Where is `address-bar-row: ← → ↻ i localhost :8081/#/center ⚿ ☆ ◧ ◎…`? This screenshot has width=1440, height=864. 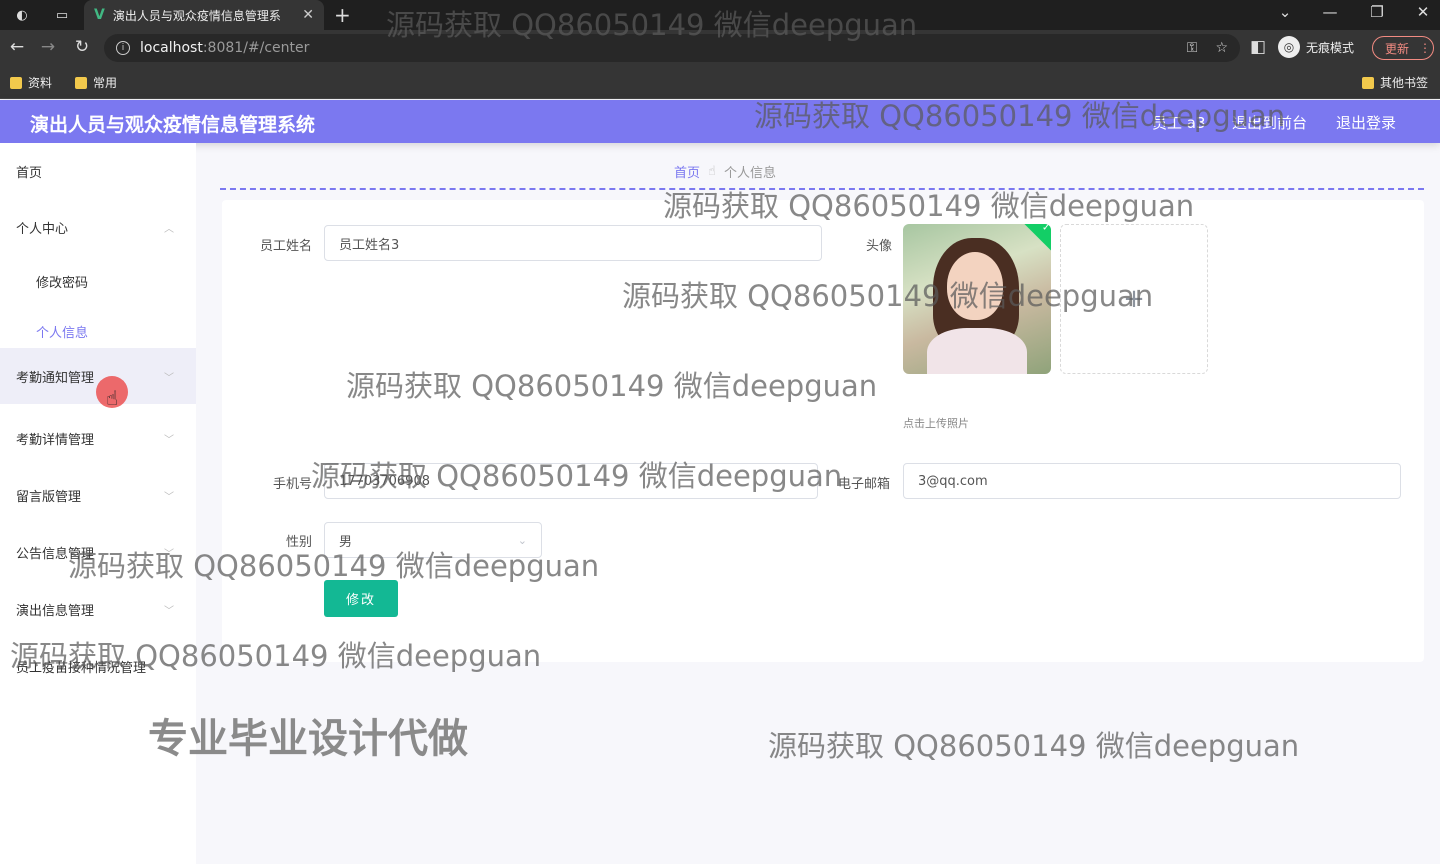 address-bar-row: ← → ↻ i localhost :8081/#/center ⚿ ☆ ◧ ◎… is located at coordinates (720, 48).